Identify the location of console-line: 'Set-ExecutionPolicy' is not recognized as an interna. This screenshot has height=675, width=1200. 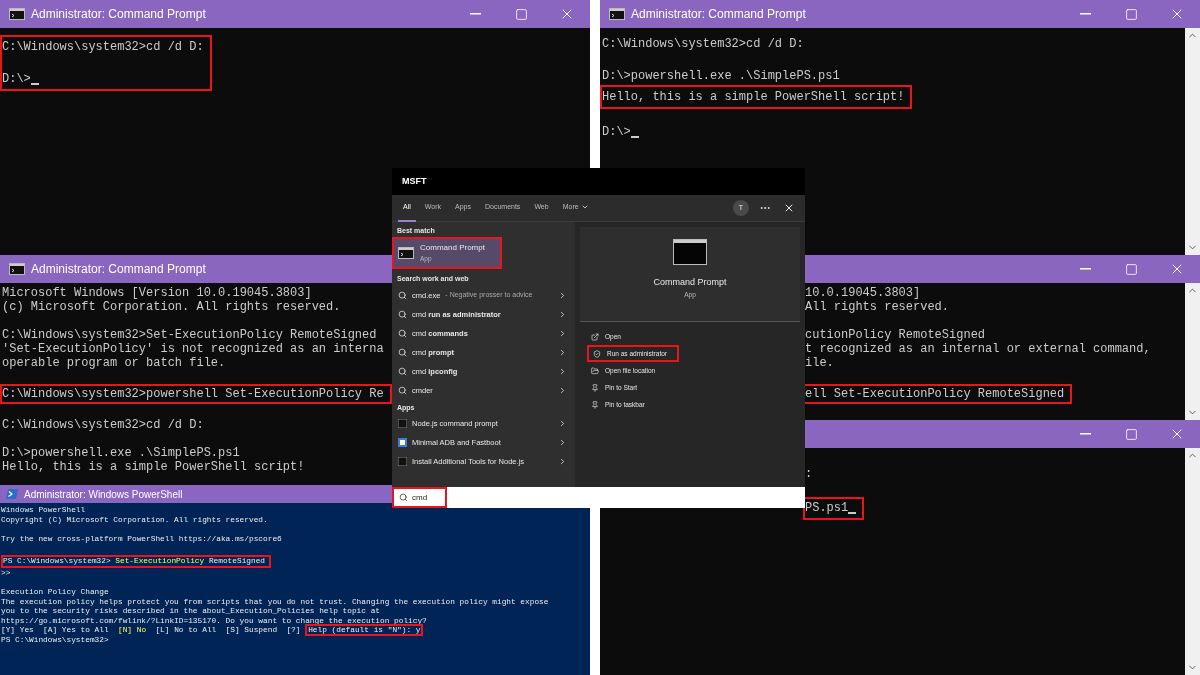
(193, 349).